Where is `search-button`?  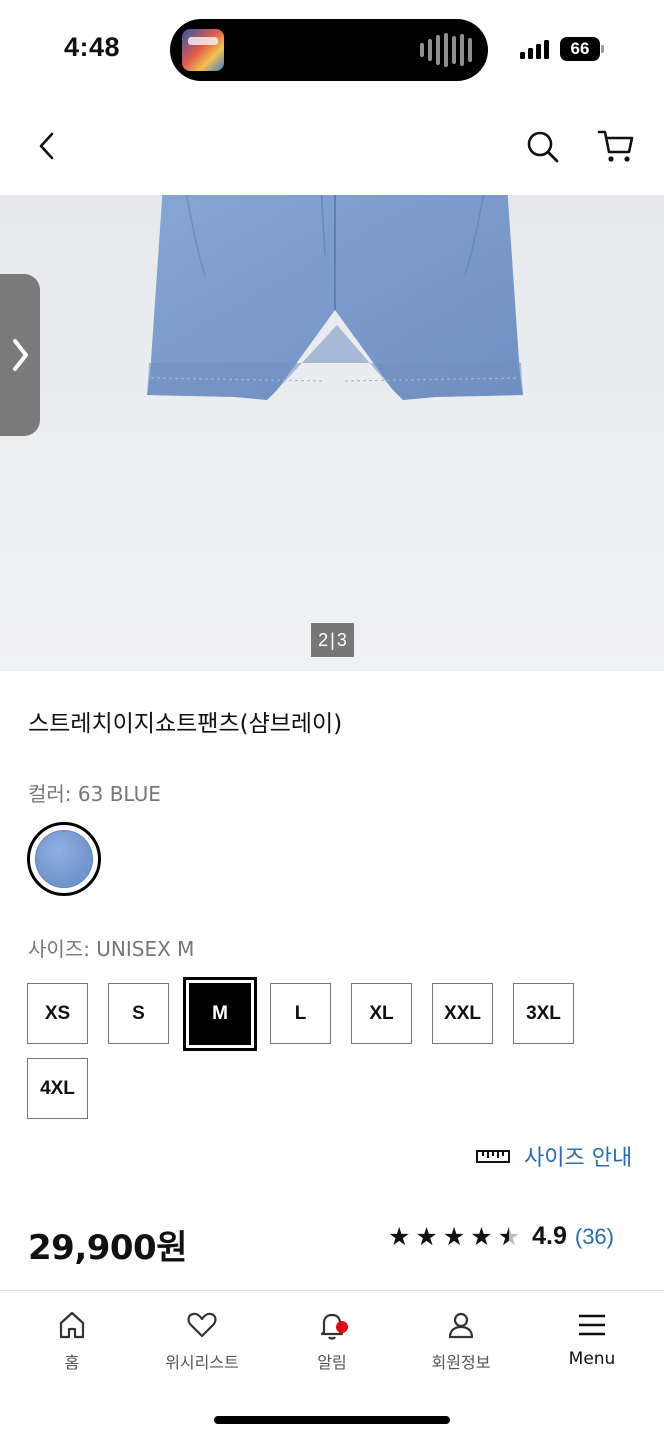
search-button is located at coordinates (543, 147).